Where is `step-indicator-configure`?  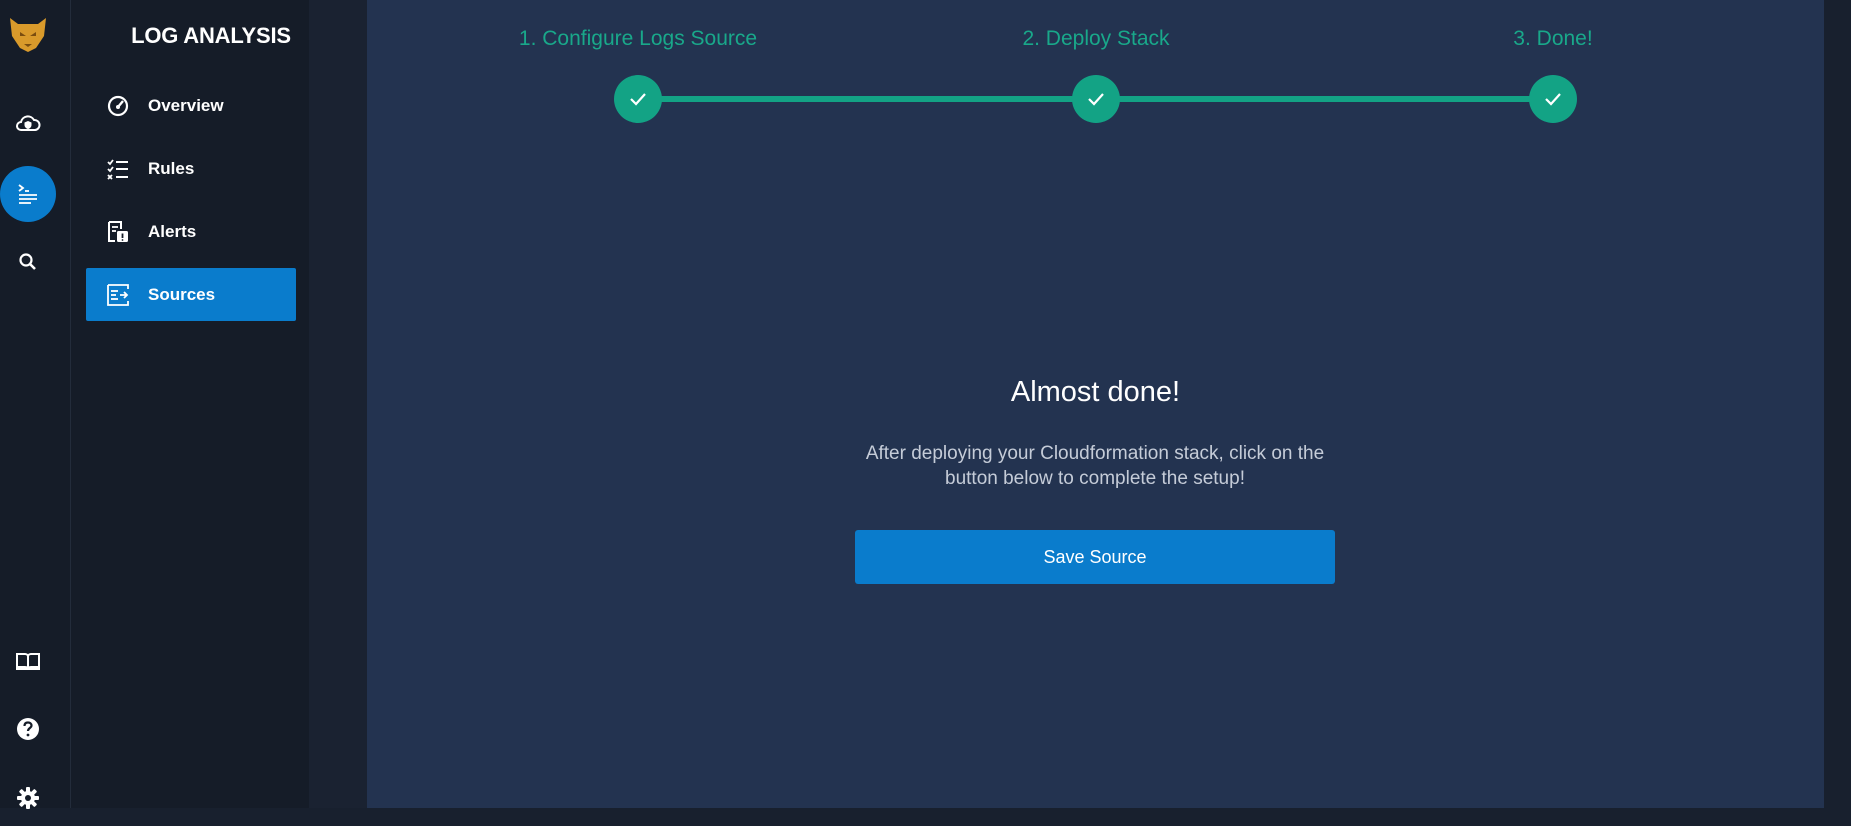
step-indicator-configure is located at coordinates (638, 99).